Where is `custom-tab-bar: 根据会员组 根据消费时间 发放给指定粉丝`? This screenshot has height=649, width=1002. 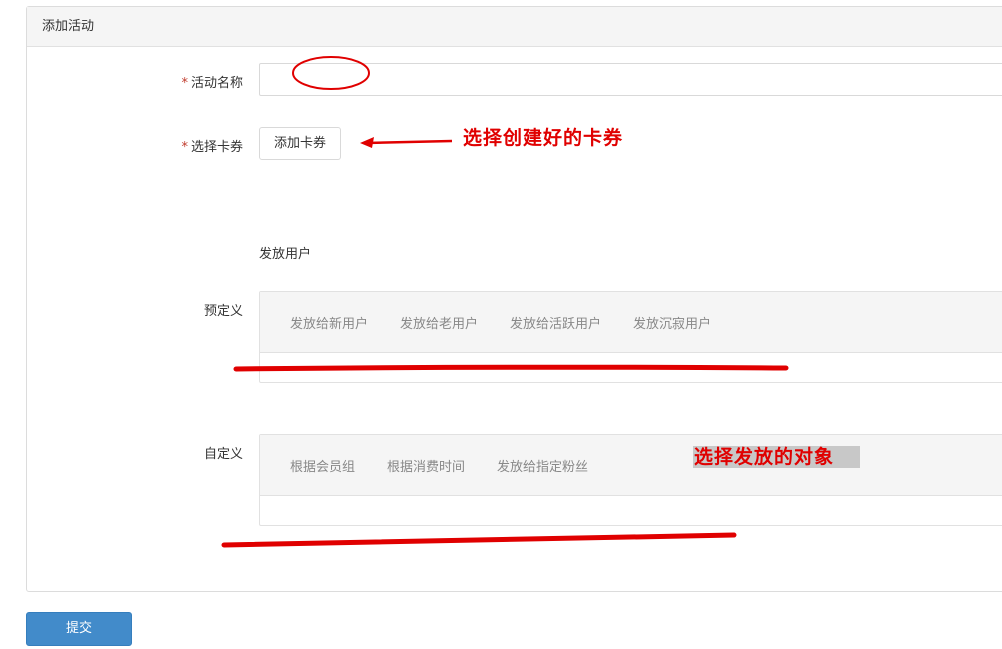
custom-tab-bar: 根据会员组 根据消费时间 发放给指定粉丝 is located at coordinates (631, 465).